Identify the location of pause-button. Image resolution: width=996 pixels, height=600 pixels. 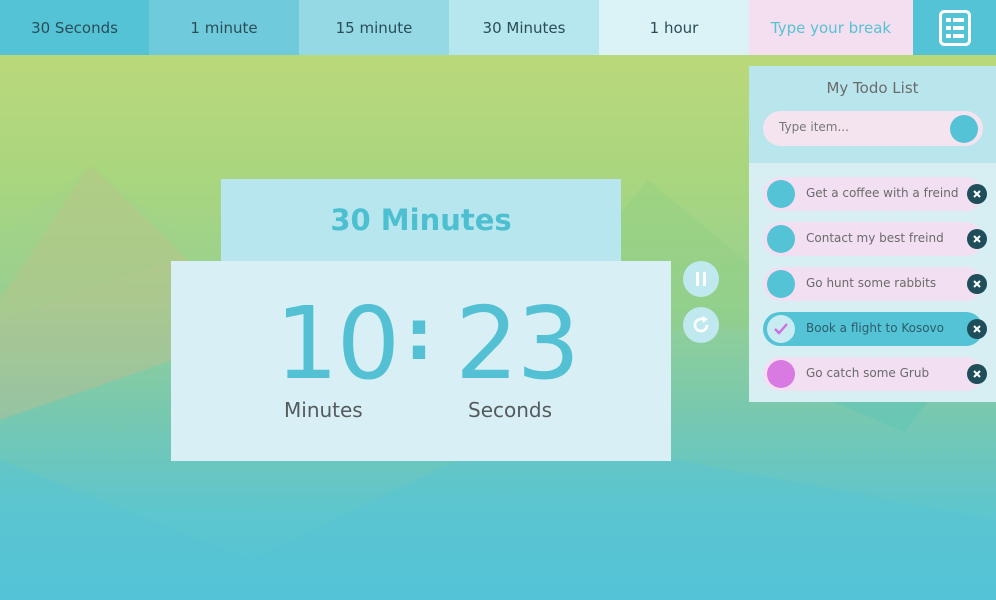
(701, 279).